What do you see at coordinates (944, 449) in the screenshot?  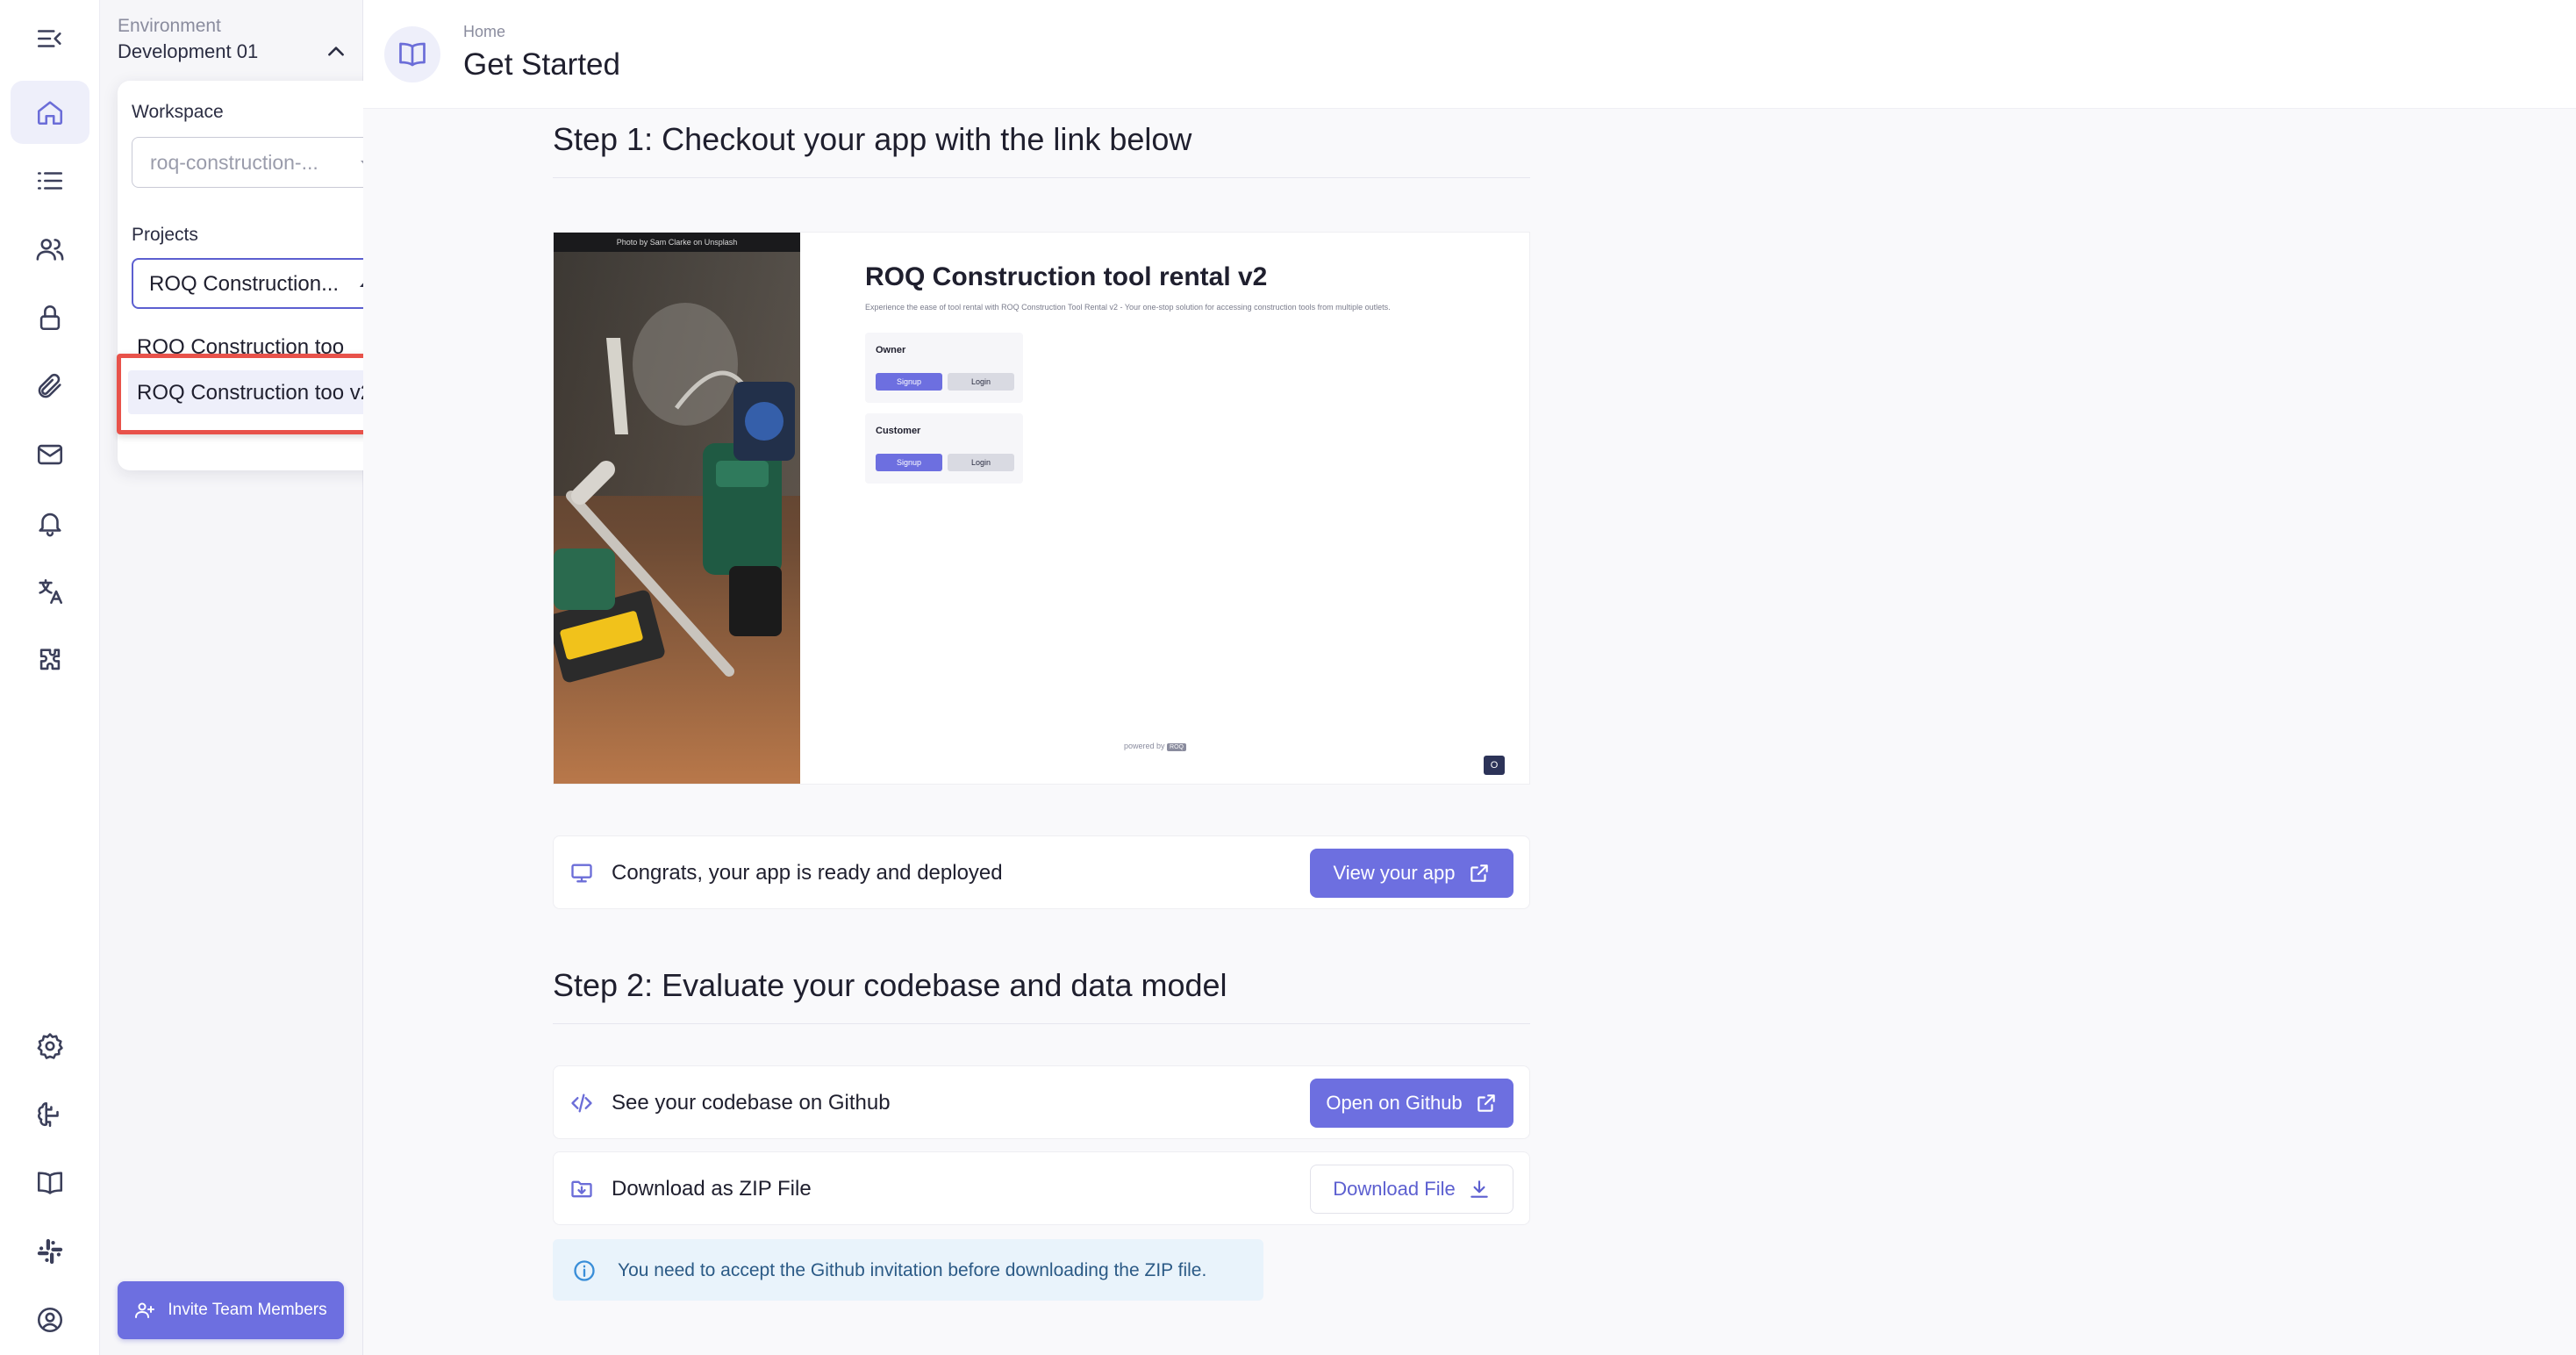 I see `role-card-customer: Customer Signup Login` at bounding box center [944, 449].